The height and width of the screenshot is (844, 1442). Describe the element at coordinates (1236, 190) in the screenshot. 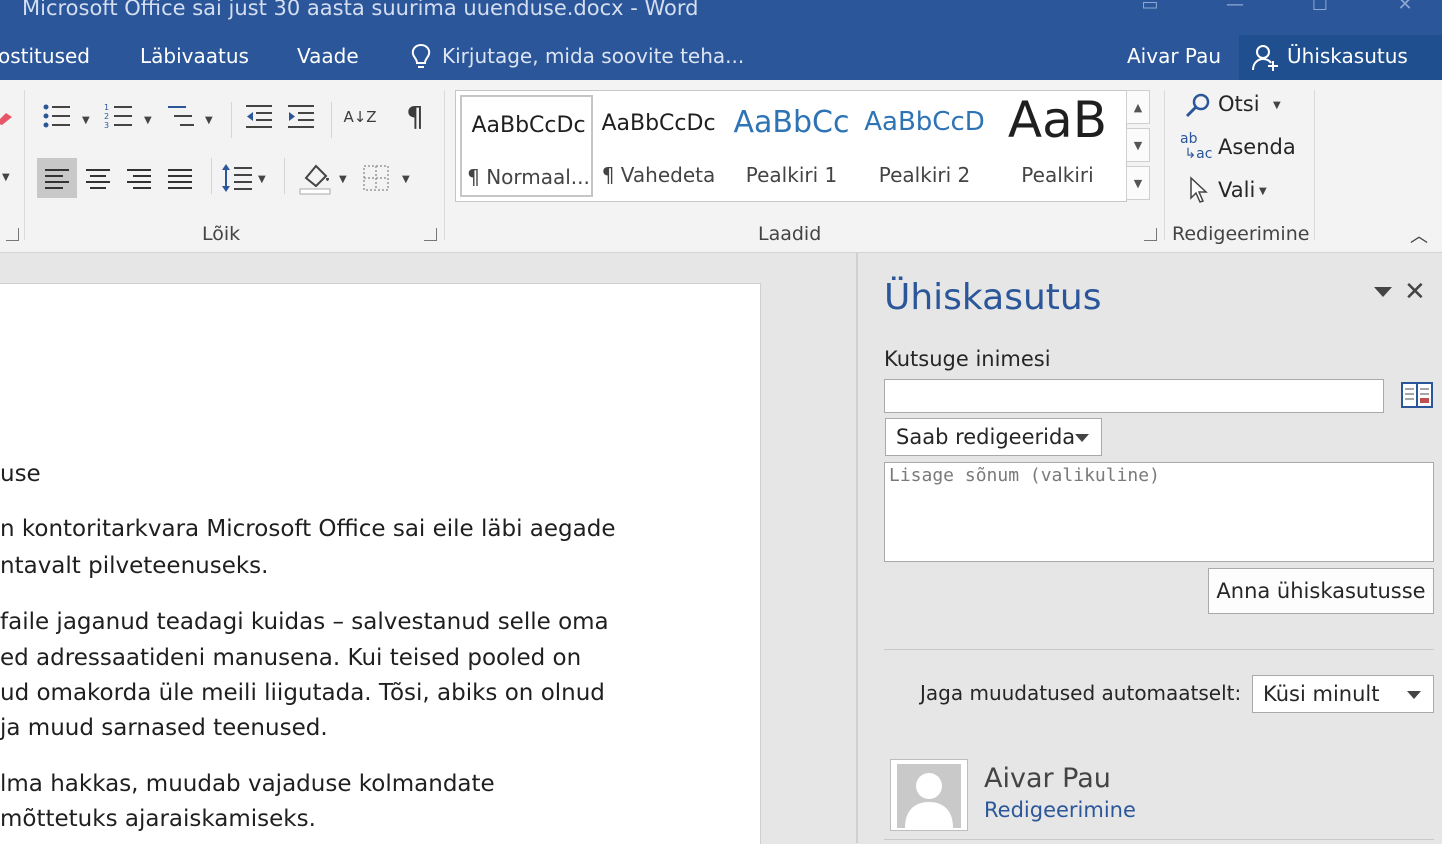

I see `select-button: Vali` at that location.